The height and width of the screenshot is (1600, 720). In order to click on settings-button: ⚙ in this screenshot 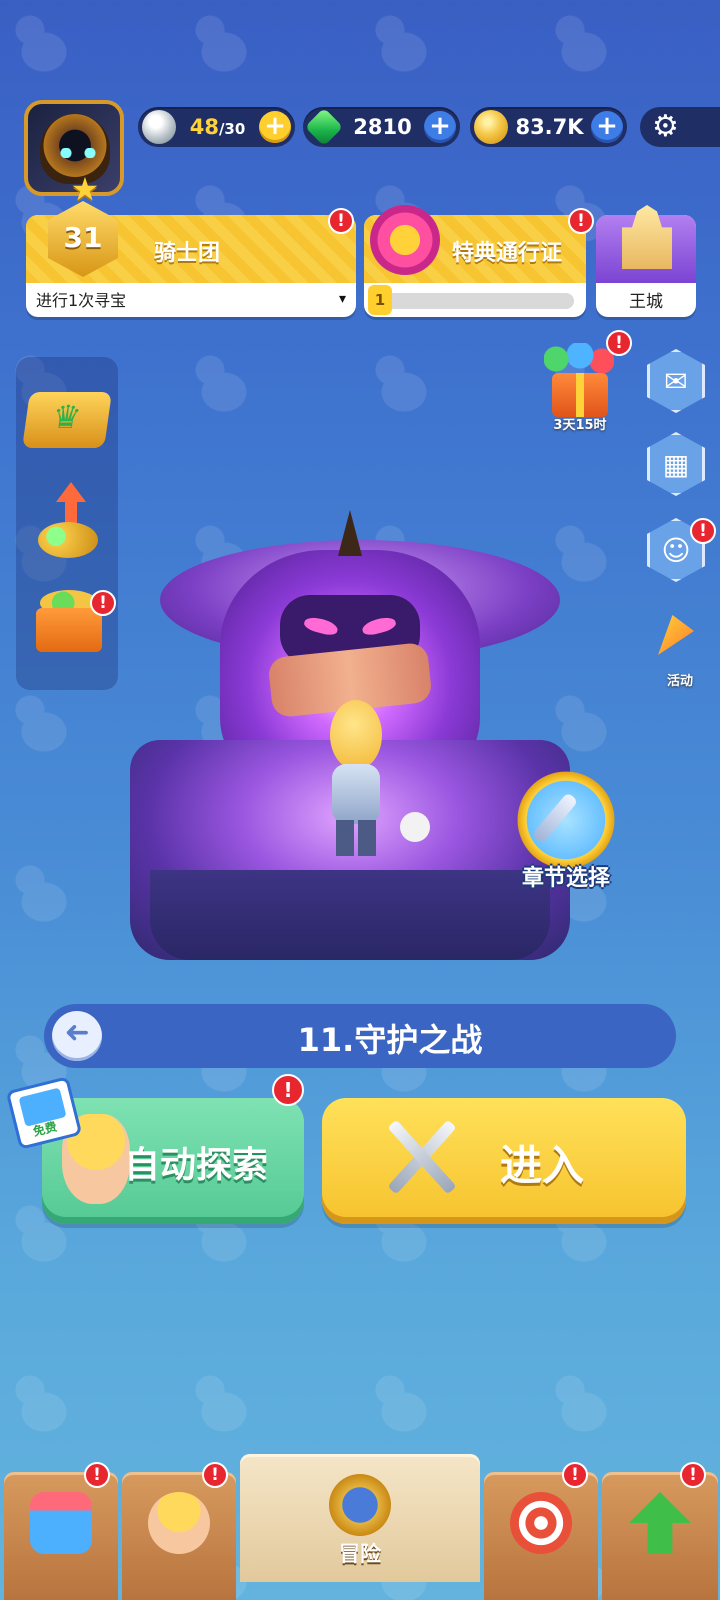, I will do `click(680, 127)`.